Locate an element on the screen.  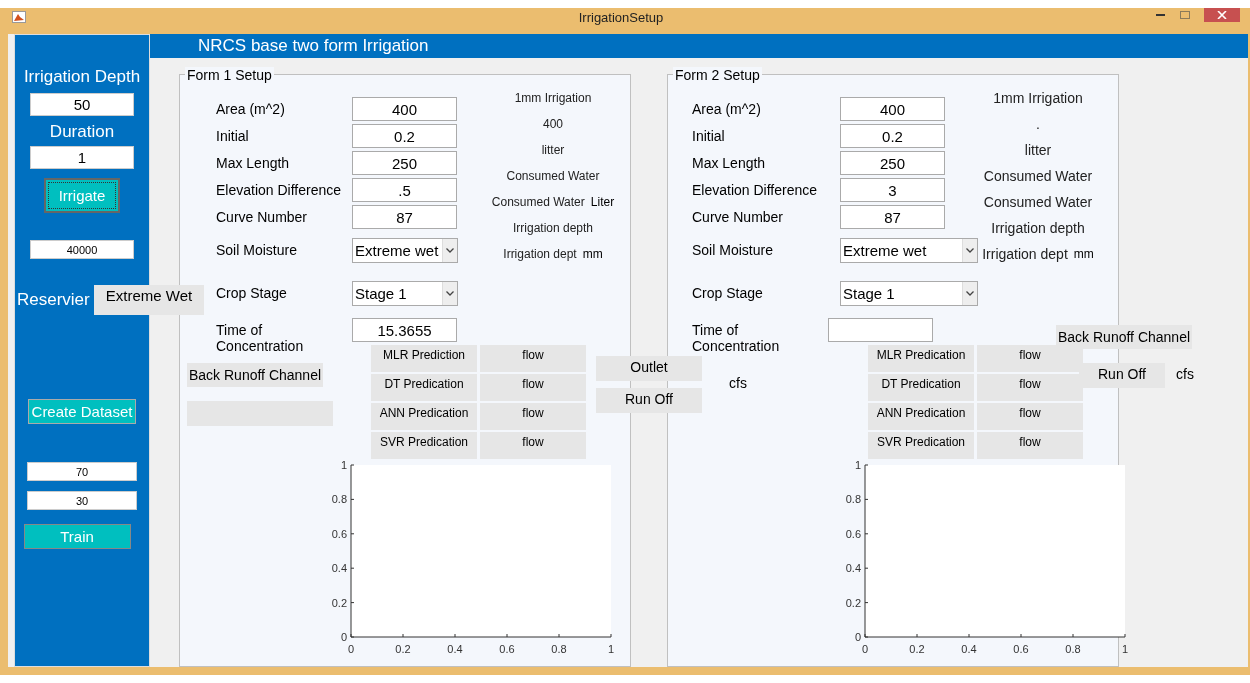
depth-field: 50 is located at coordinates (82, 104).